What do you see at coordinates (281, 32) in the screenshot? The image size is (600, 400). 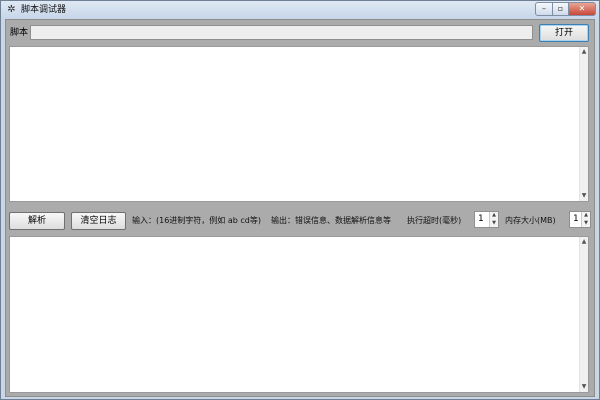 I see `script-path-input` at bounding box center [281, 32].